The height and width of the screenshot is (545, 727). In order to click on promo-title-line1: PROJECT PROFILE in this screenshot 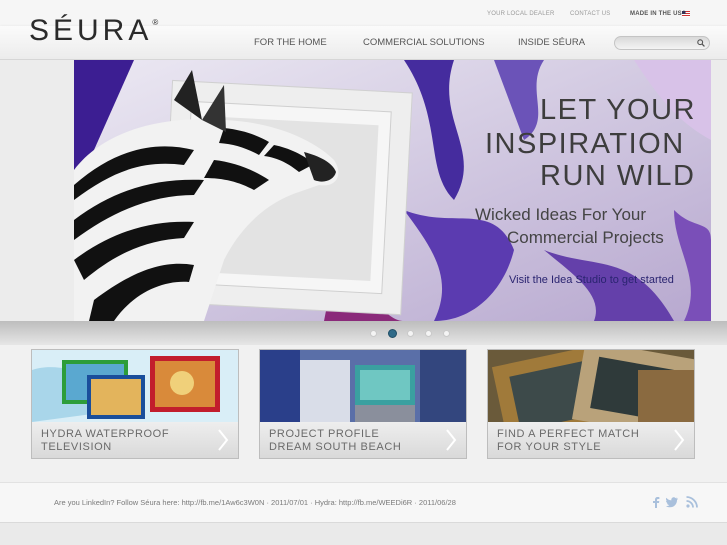, I will do `click(324, 434)`.